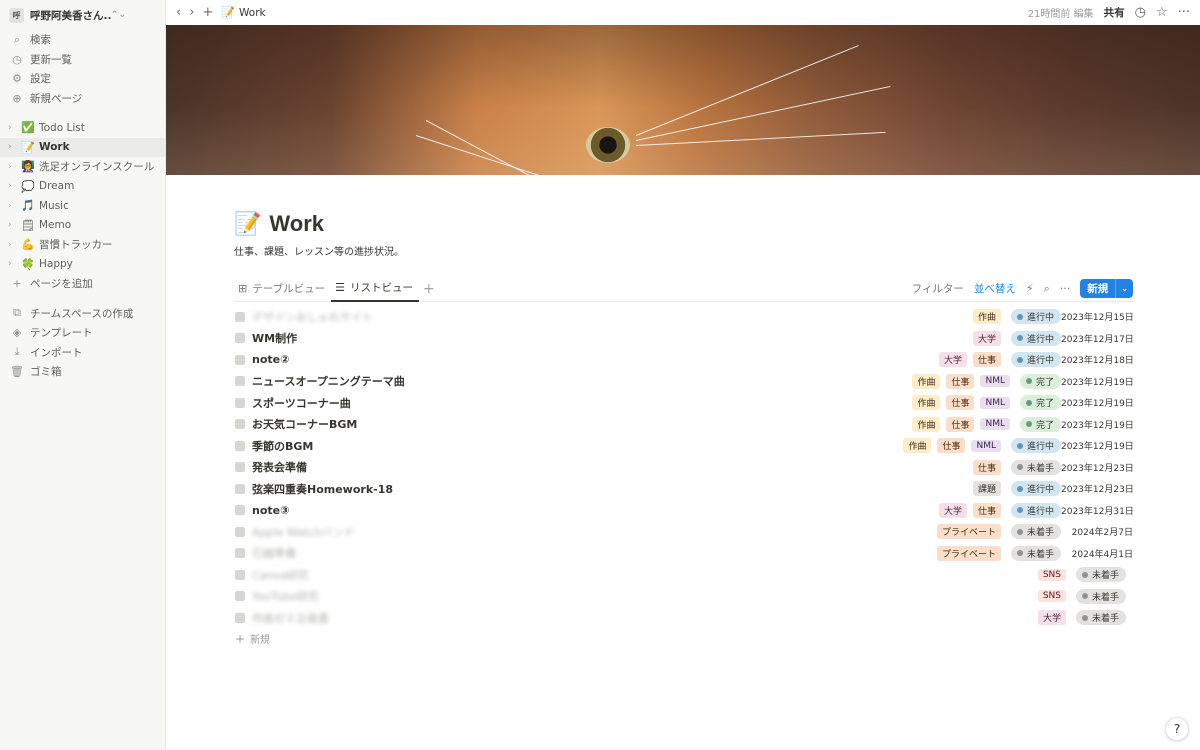 The image size is (1200, 750). Describe the element at coordinates (328, 381) in the screenshot. I see `list-item-title: ニュースオープニングテーマ曲` at that location.